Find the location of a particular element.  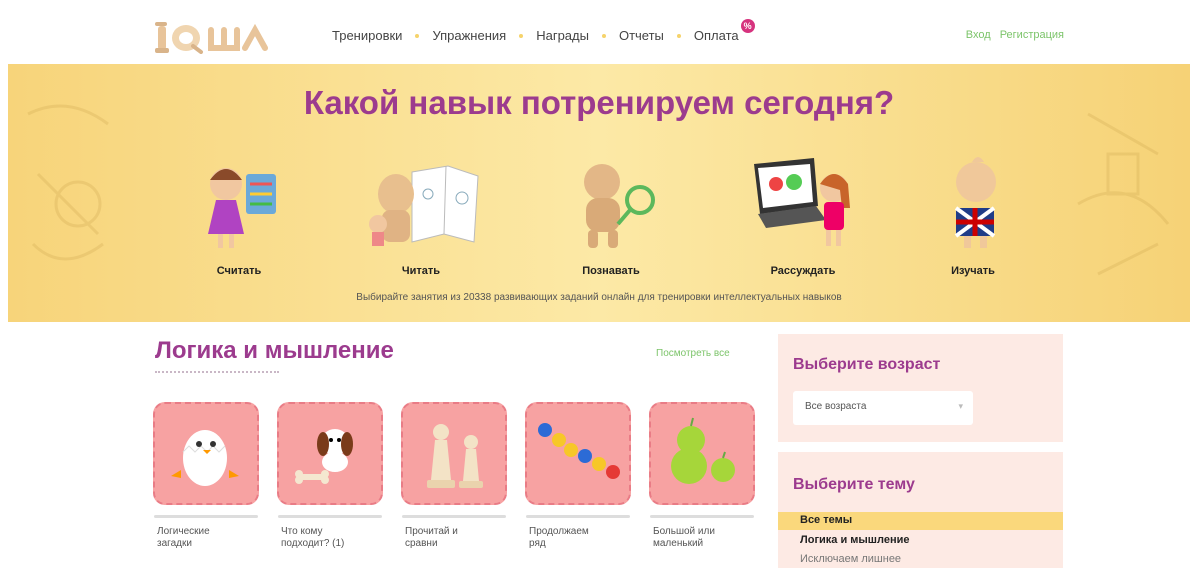

skill-reason: Рассуждать is located at coordinates (803, 215).